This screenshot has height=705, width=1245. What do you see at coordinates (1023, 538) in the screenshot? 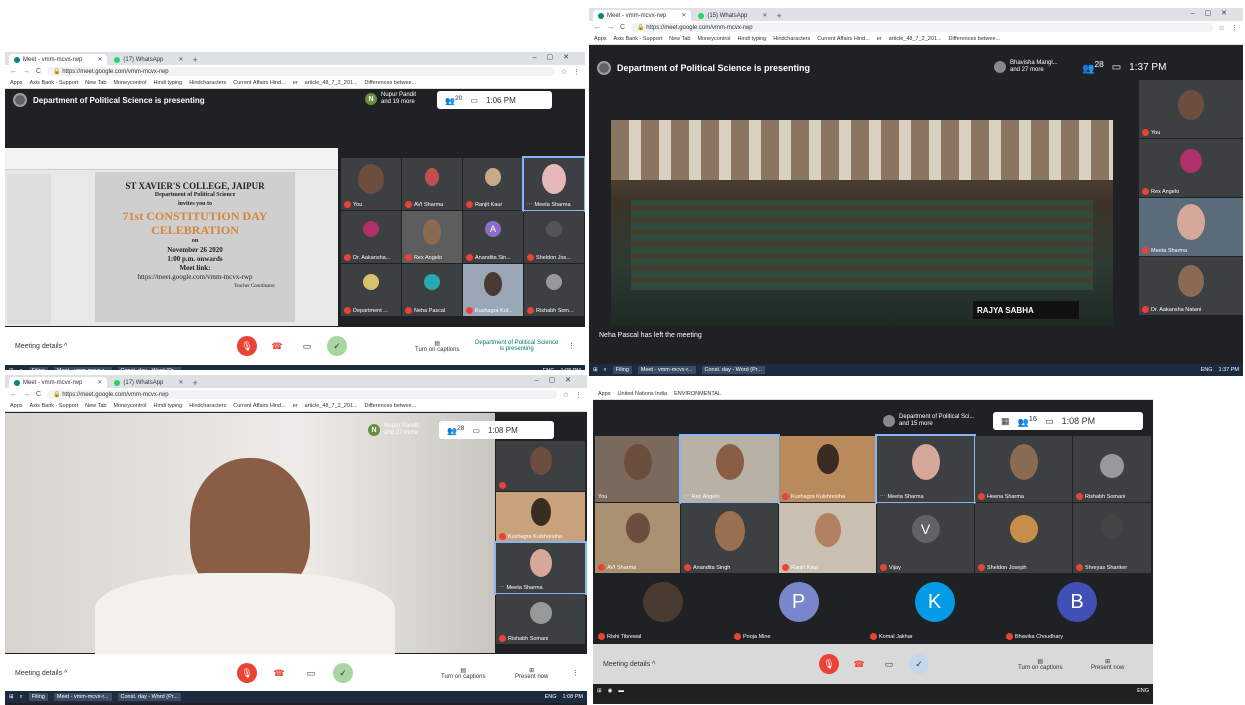
I see `participant-tile: Sheldon Joseph` at bounding box center [1023, 538].